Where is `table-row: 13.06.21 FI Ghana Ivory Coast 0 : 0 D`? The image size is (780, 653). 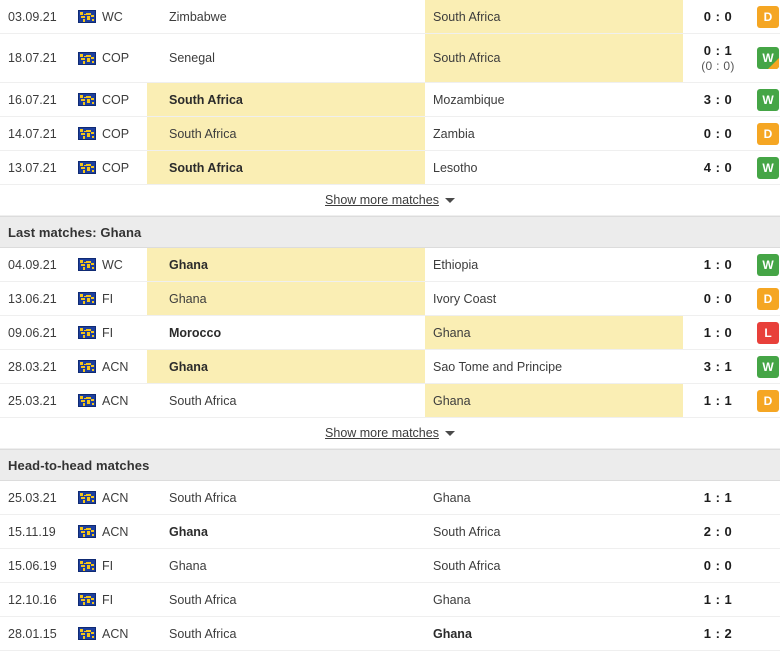 table-row: 13.06.21 FI Ghana Ivory Coast 0 : 0 D is located at coordinates (390, 299).